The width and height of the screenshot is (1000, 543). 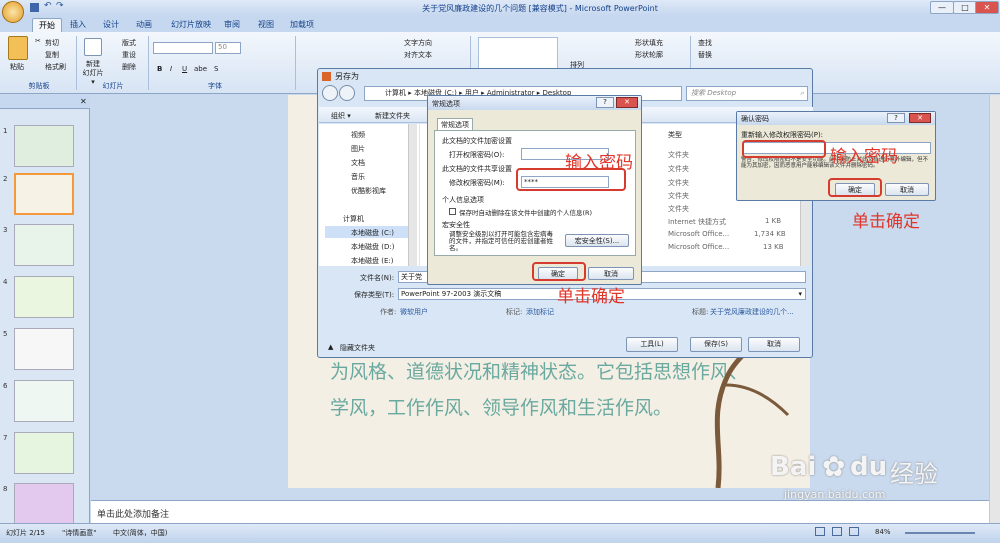 I want to click on paw-icon: ✿, so click(x=834, y=466).